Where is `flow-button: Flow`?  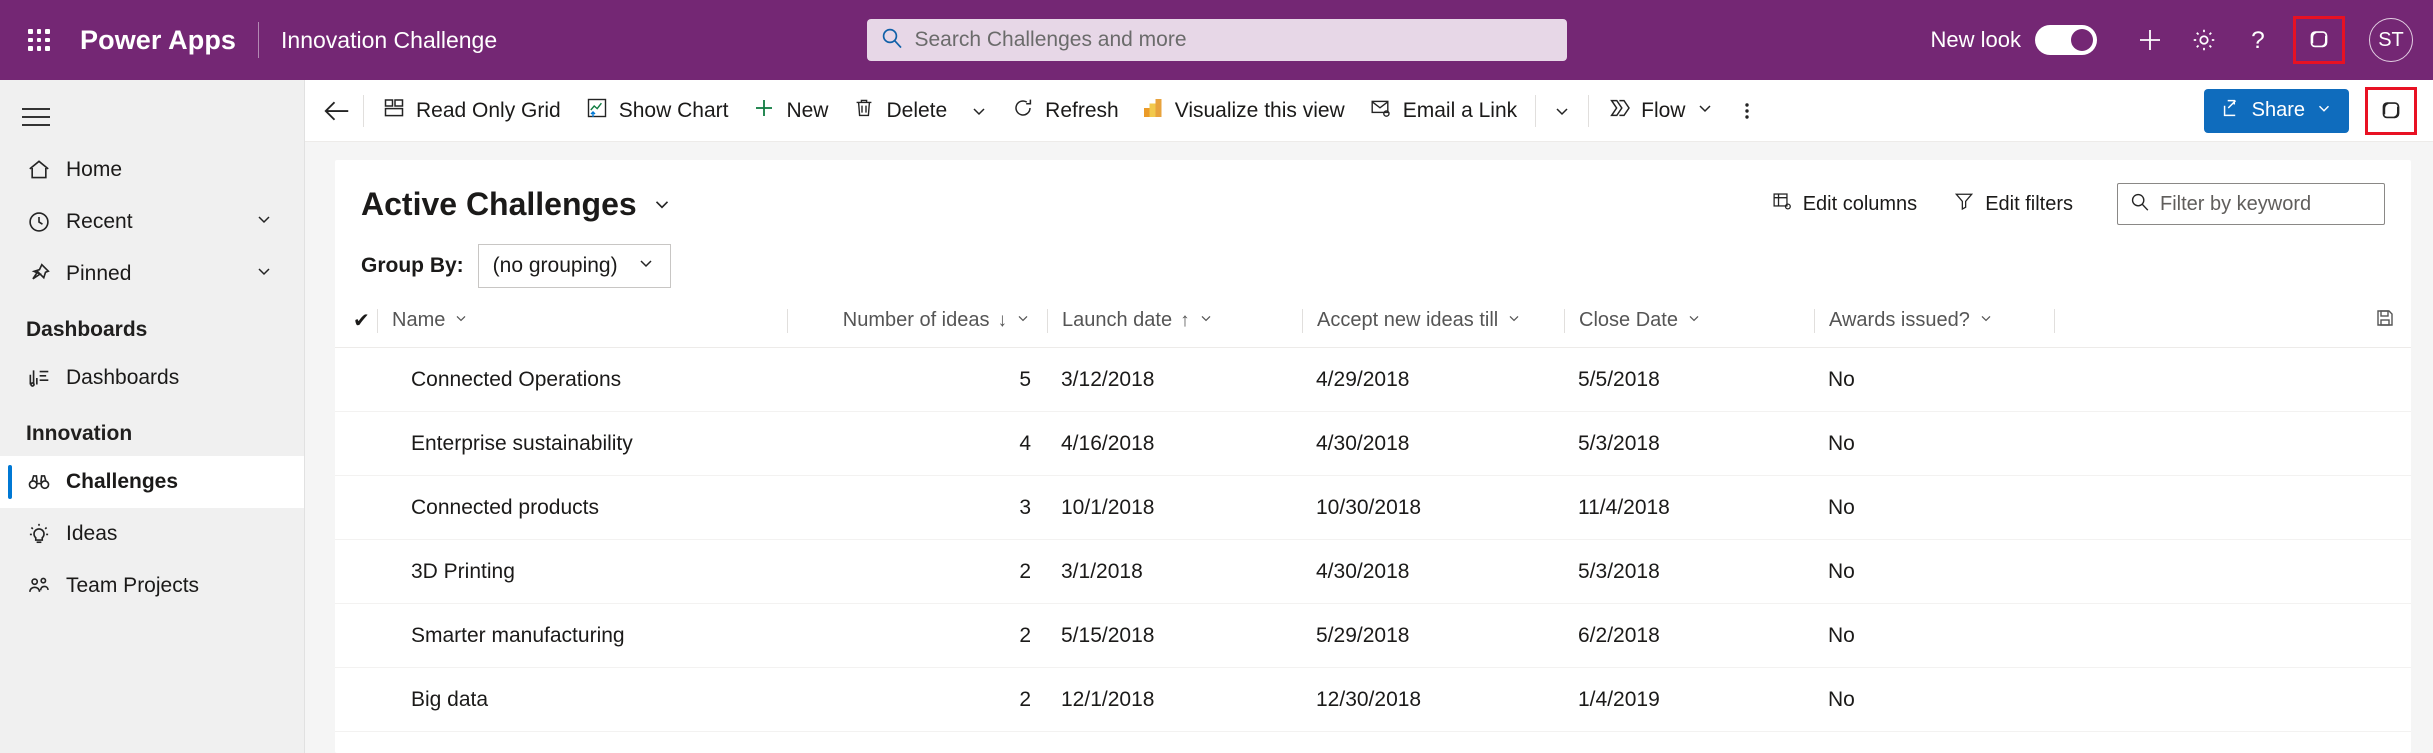 flow-button: Flow is located at coordinates (1661, 111).